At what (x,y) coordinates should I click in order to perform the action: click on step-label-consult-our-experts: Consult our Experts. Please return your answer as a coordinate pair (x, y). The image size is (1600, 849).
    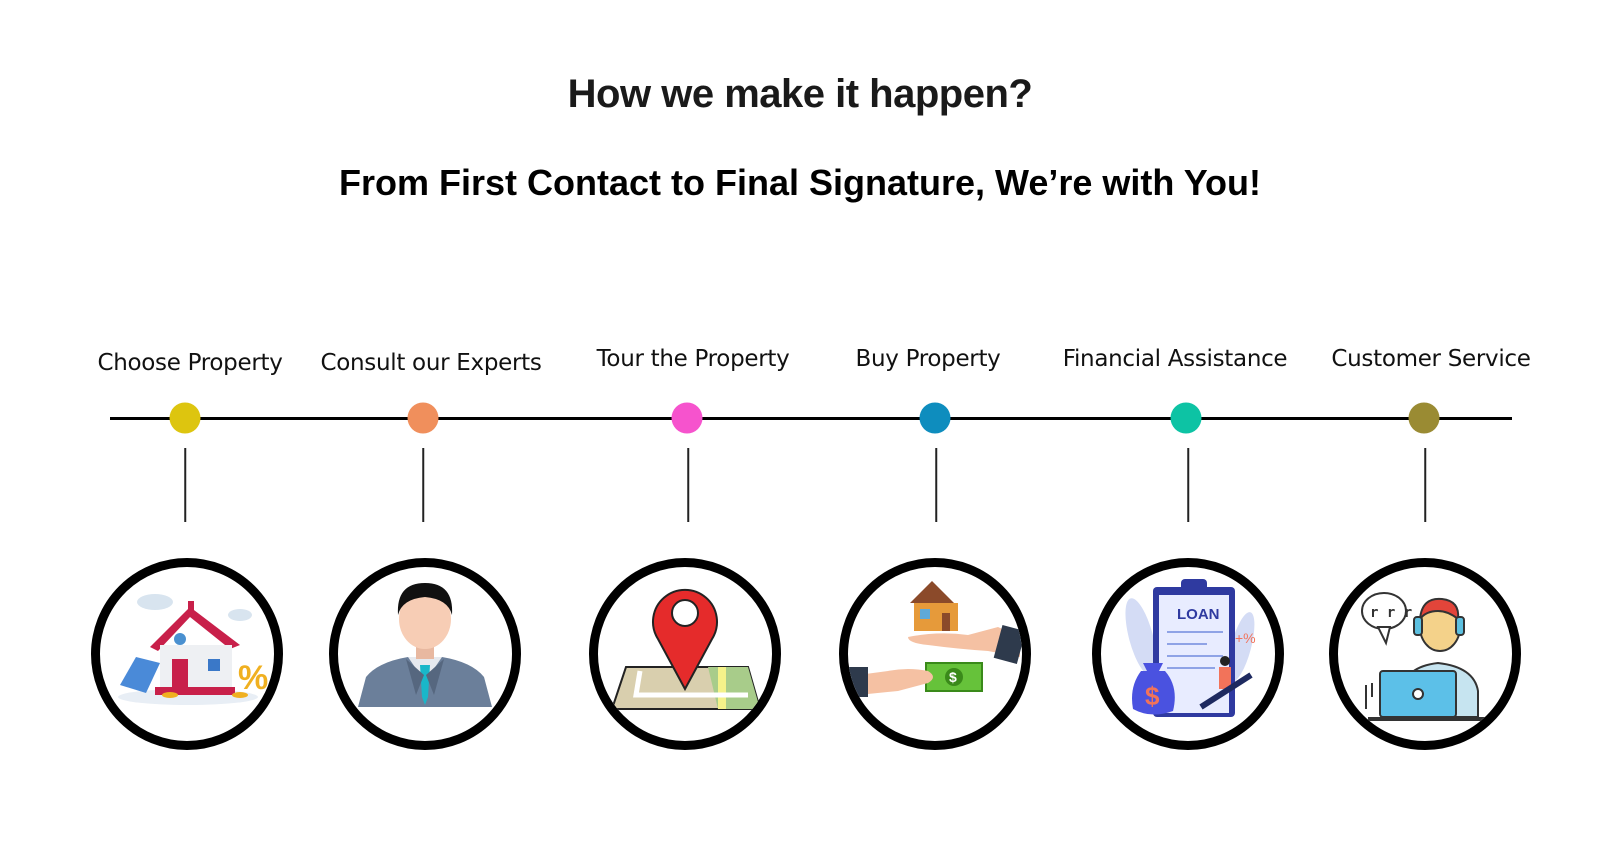
    Looking at the image, I should click on (431, 363).